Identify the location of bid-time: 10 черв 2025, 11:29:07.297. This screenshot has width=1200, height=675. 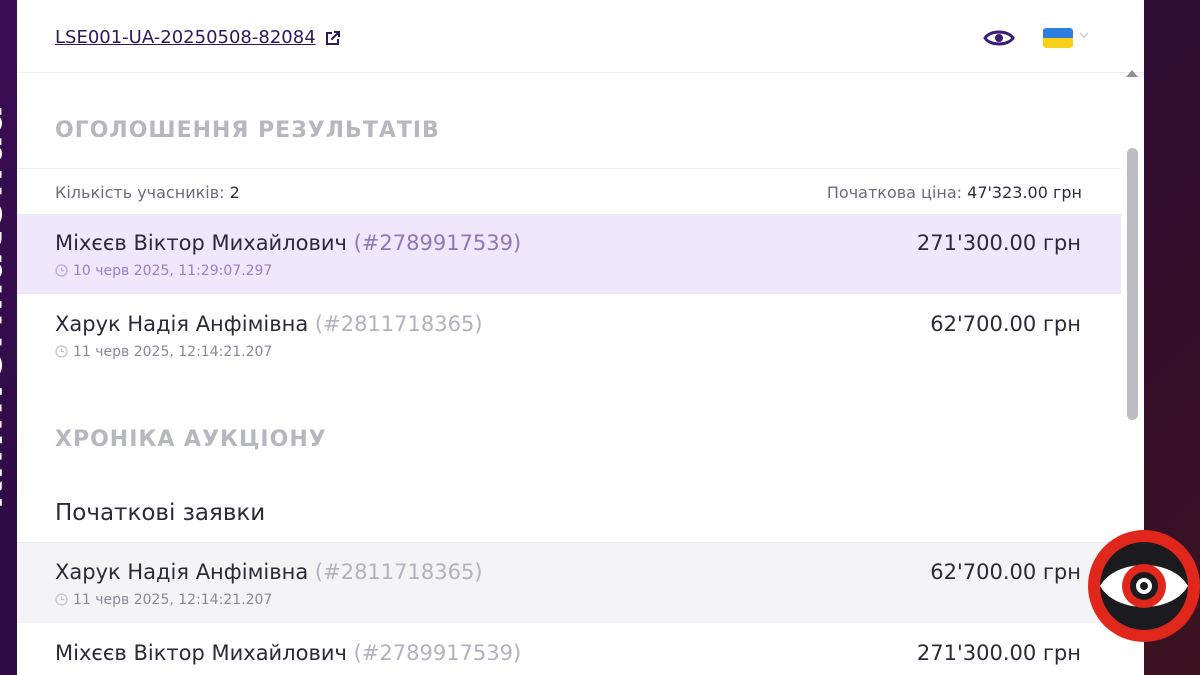
(163, 271).